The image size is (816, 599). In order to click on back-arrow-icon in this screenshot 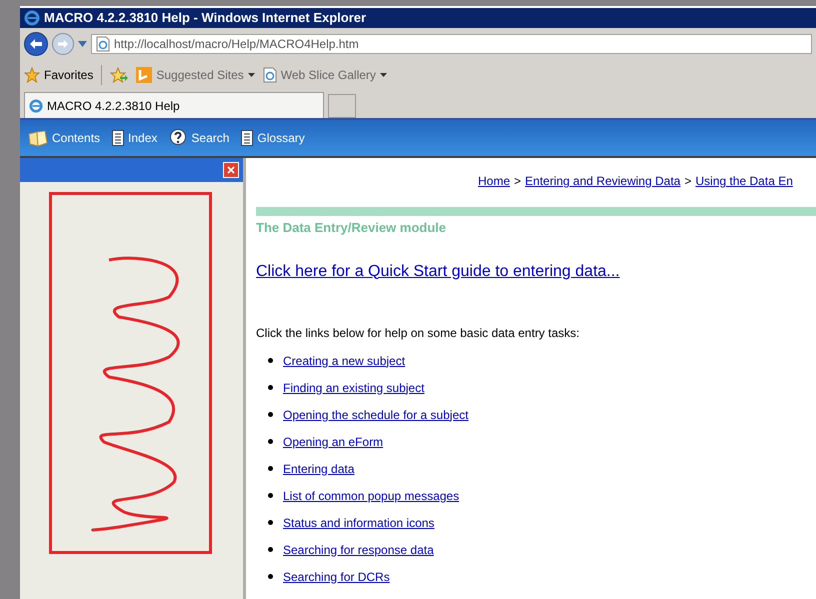, I will do `click(36, 44)`.